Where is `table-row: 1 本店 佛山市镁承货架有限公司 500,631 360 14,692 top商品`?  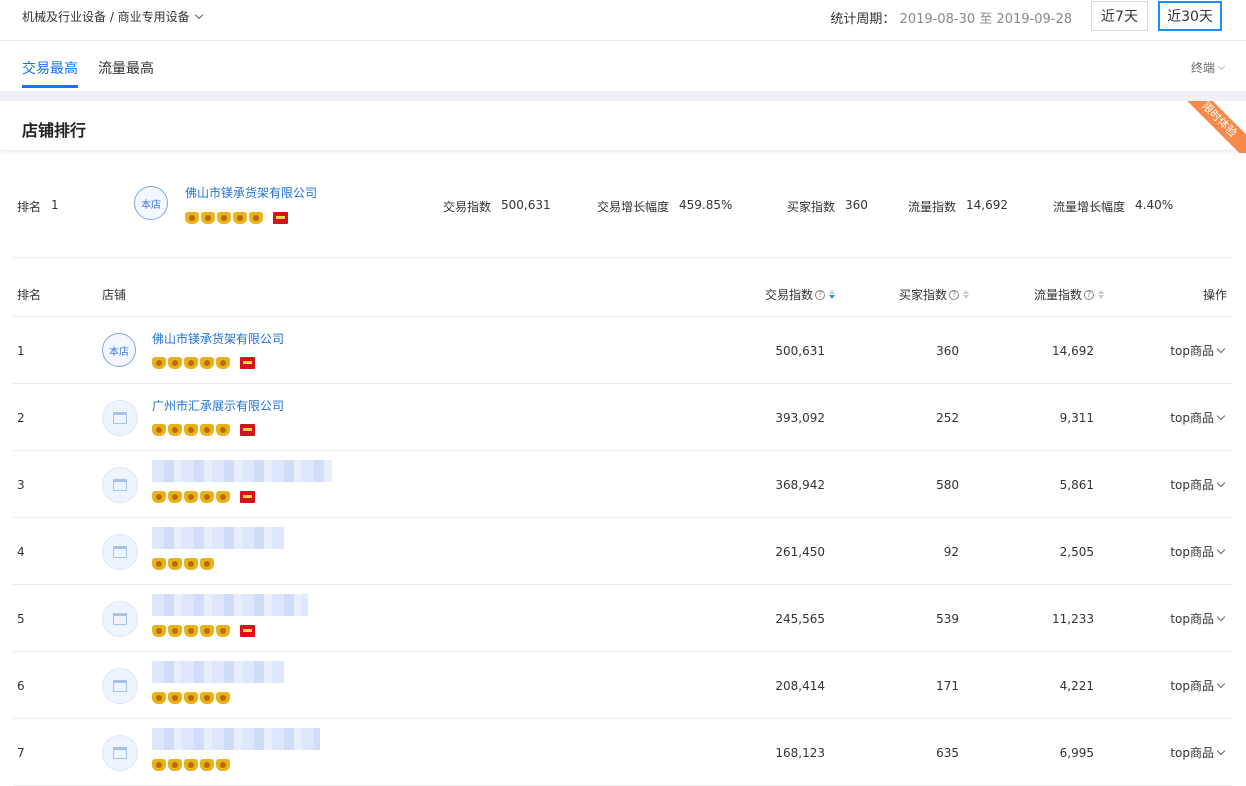
table-row: 1 本店 佛山市镁承货架有限公司 500,631 360 14,692 top商品 is located at coordinates (622, 350).